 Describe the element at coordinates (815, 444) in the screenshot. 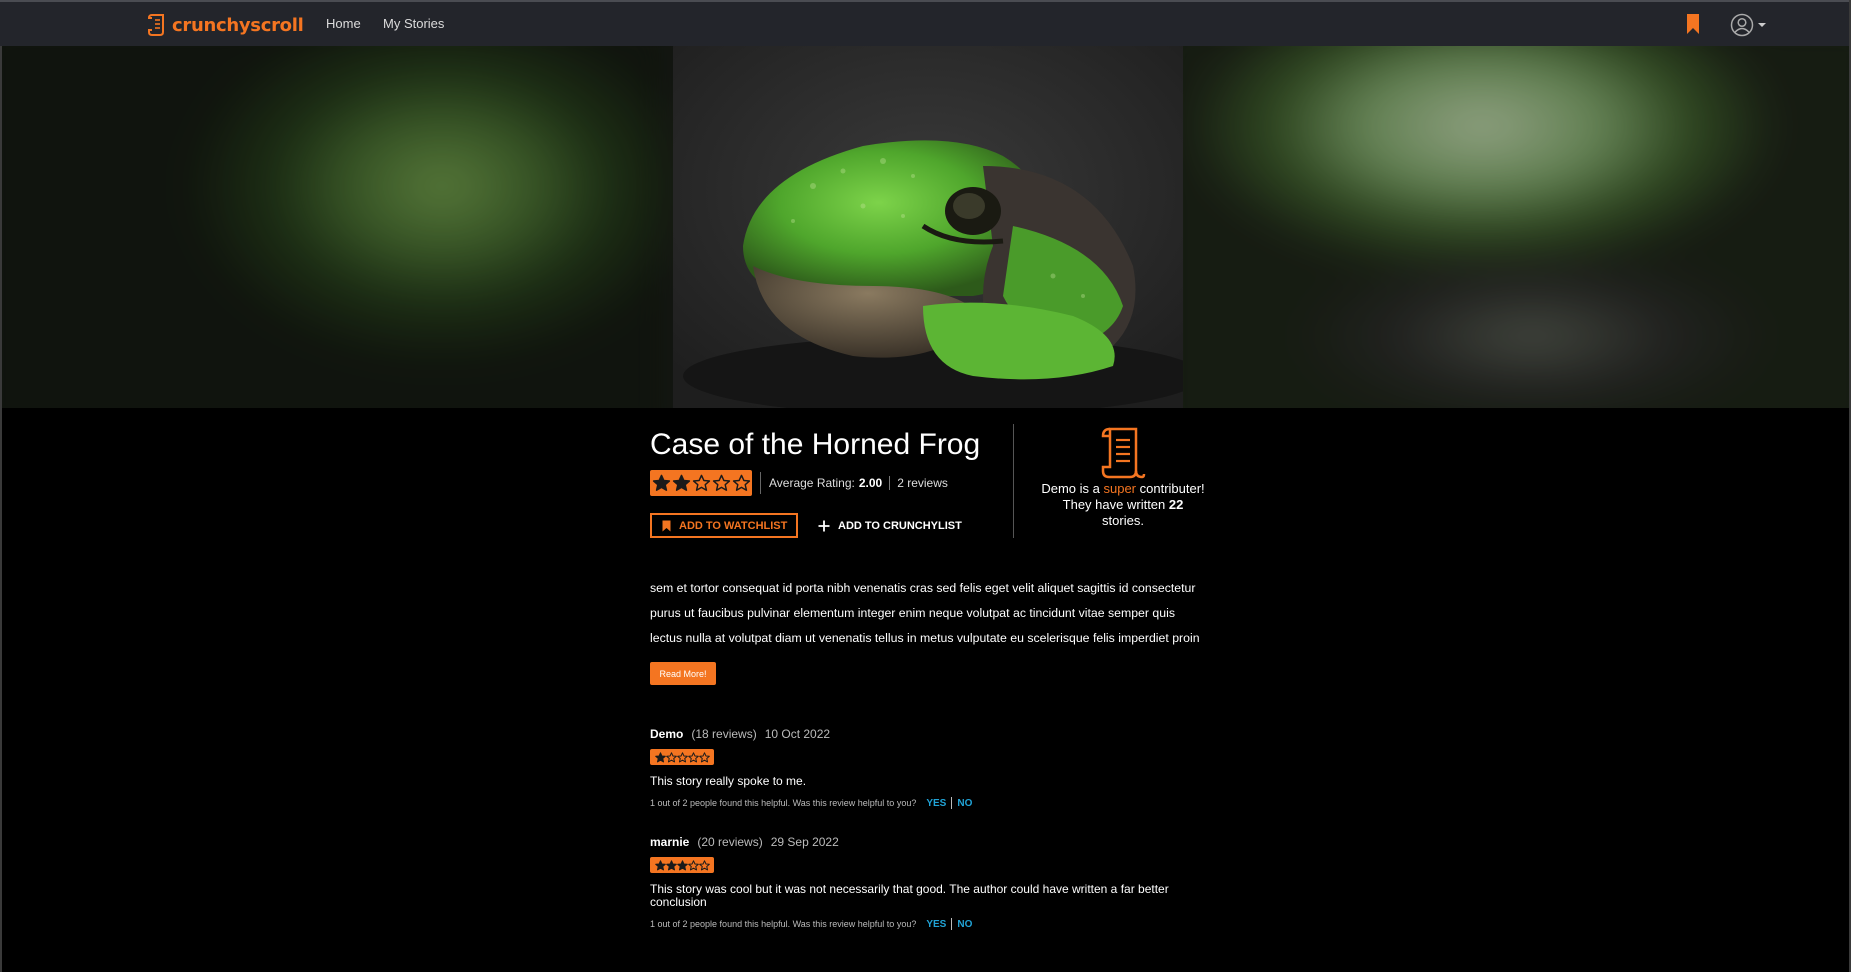

I see `story-title: Case of the Horned Frog` at that location.